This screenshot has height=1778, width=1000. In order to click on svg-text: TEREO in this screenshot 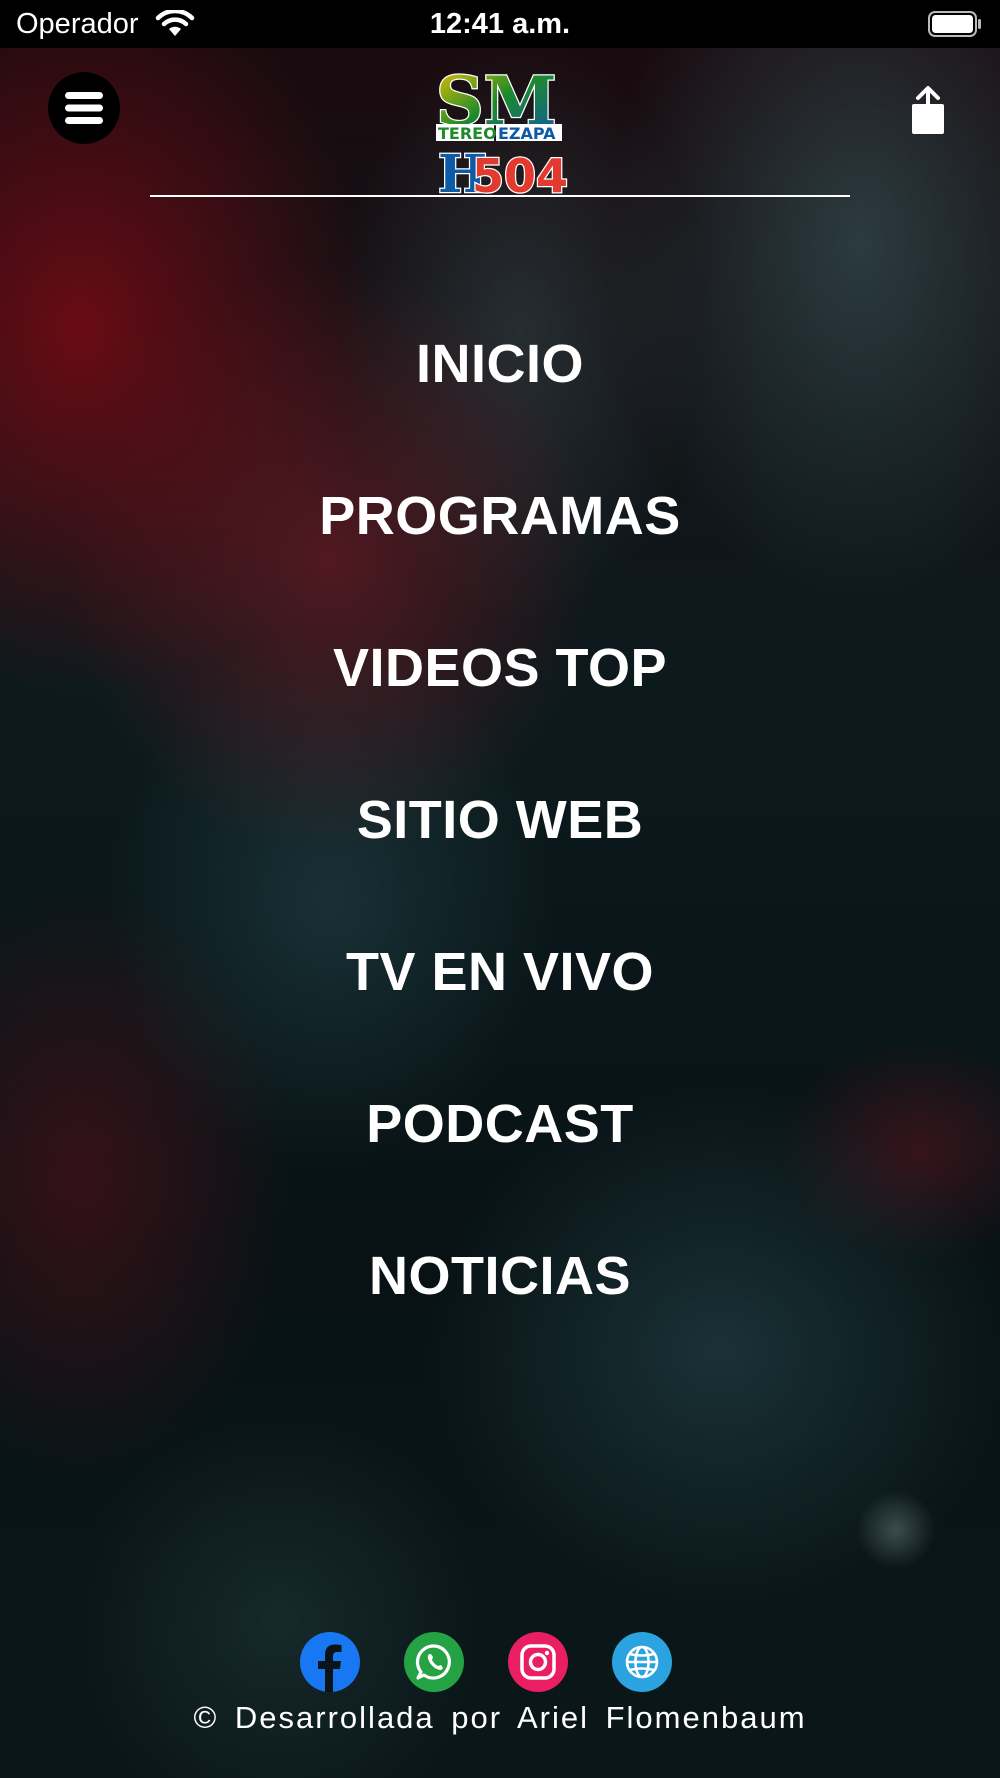, I will do `click(467, 133)`.